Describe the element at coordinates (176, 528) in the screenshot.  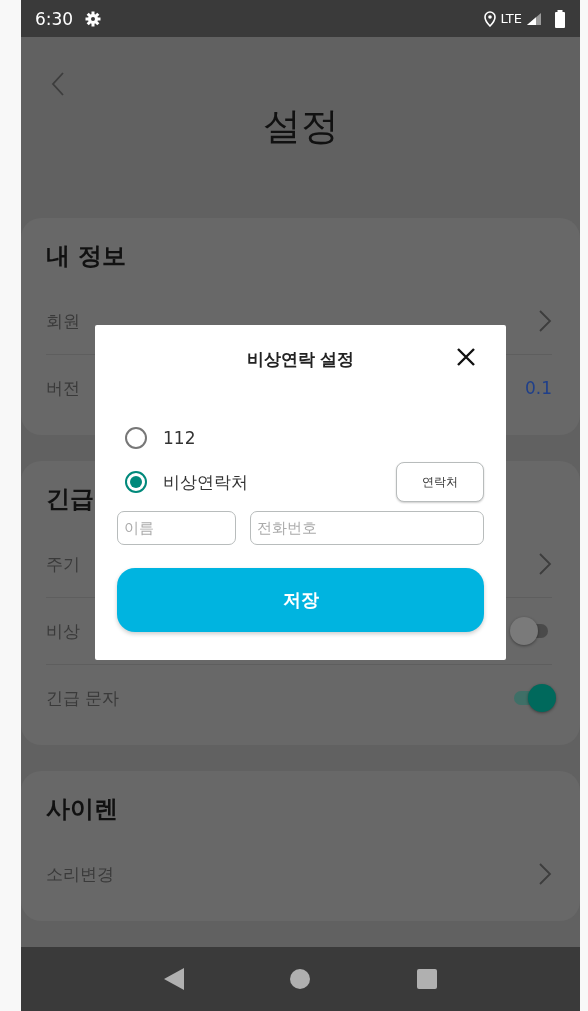
I see `name-field: 이름` at that location.